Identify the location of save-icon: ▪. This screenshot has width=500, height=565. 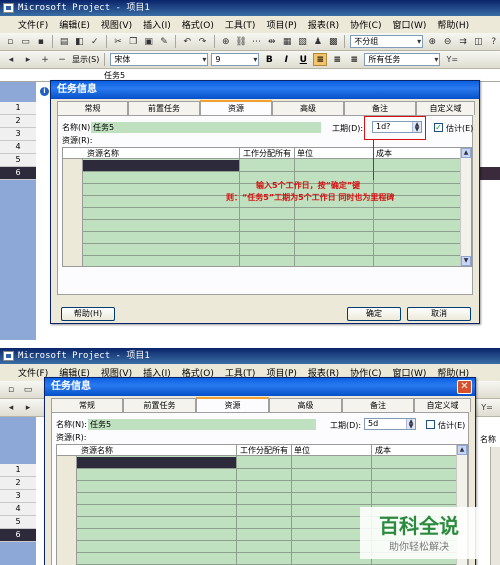
(41, 41).